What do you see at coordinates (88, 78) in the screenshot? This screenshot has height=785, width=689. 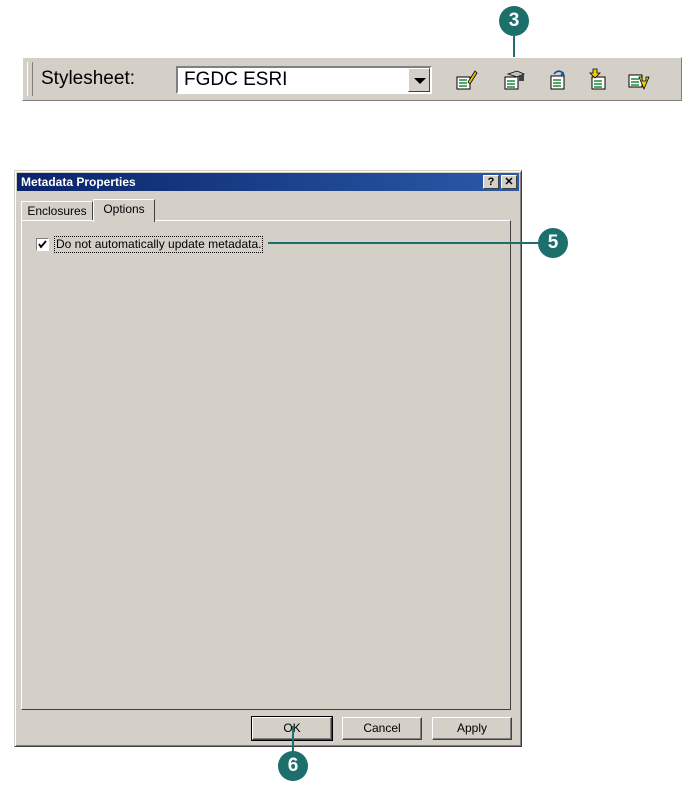 I see `stylesheet-label: Stylesheet:` at bounding box center [88, 78].